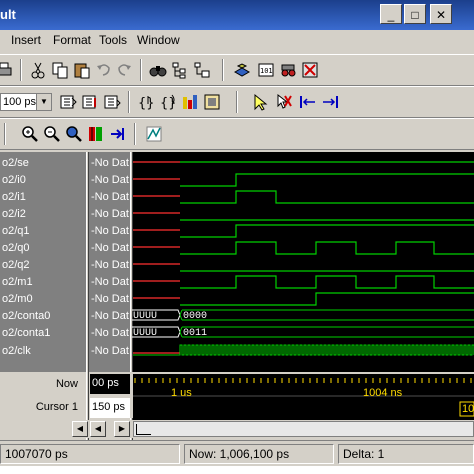  I want to click on zoom-full-icon, so click(74, 134).